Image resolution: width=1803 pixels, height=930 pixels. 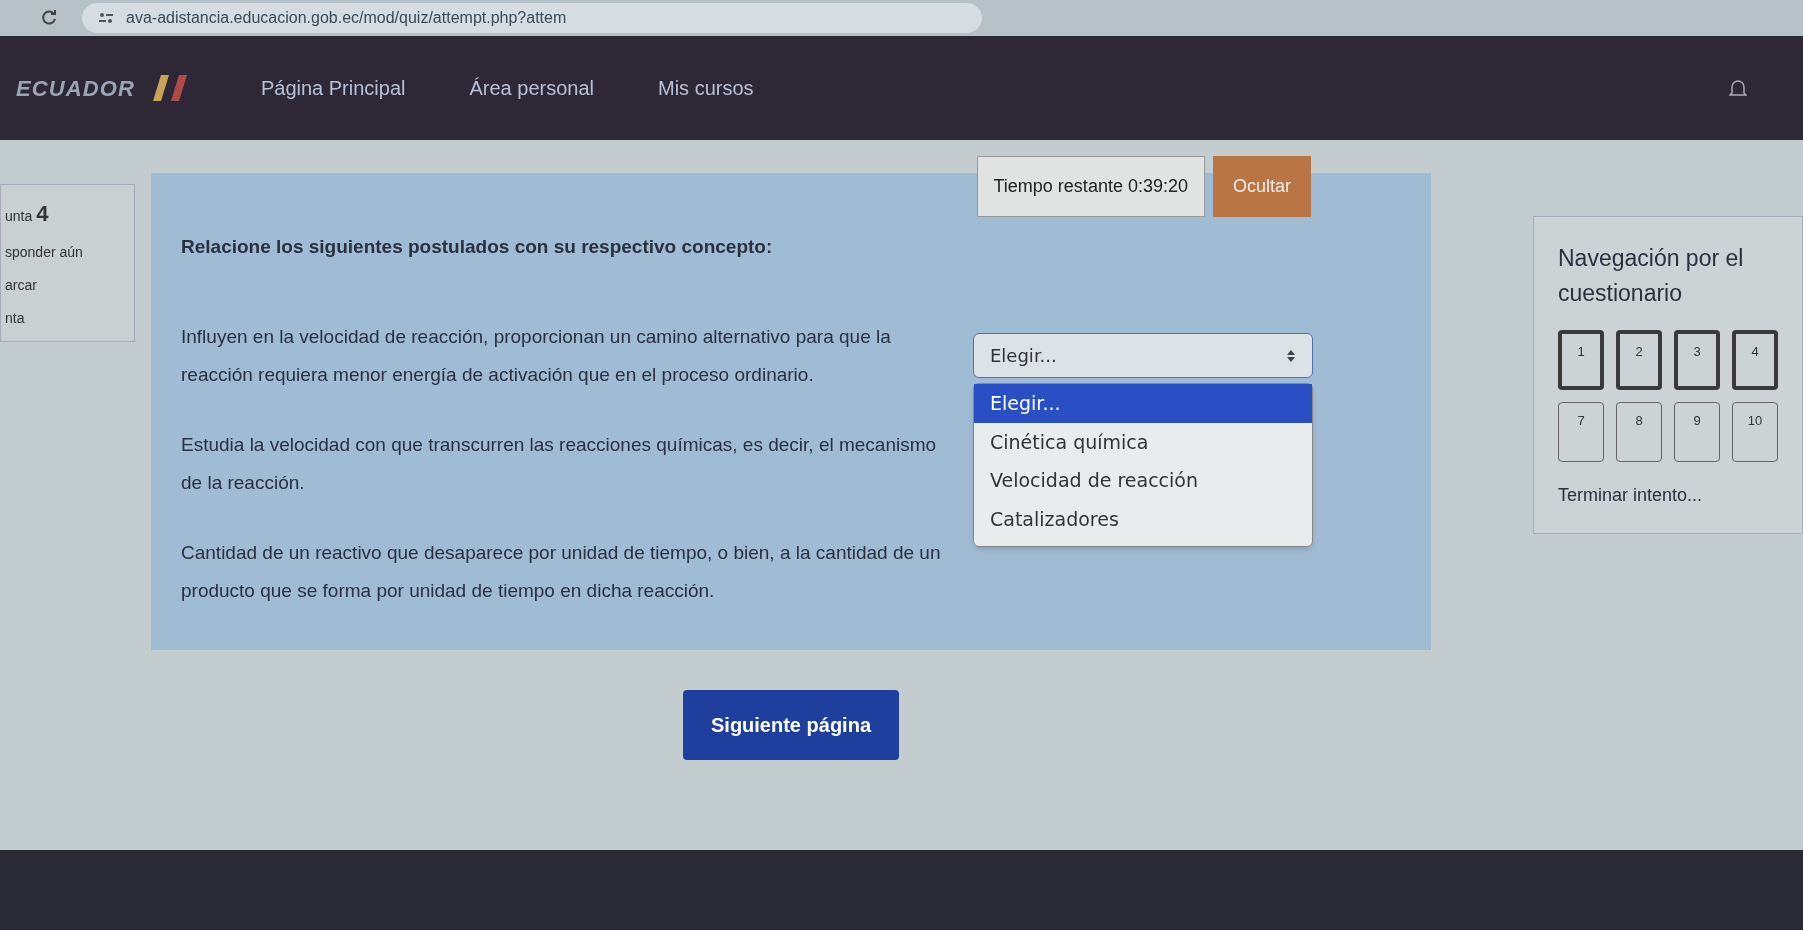 What do you see at coordinates (559, 463) in the screenshot?
I see `statement-text: Estudia la velocidad con que transcurren las reacciones químicas, es decir, el mecanismo de la reacción.` at bounding box center [559, 463].